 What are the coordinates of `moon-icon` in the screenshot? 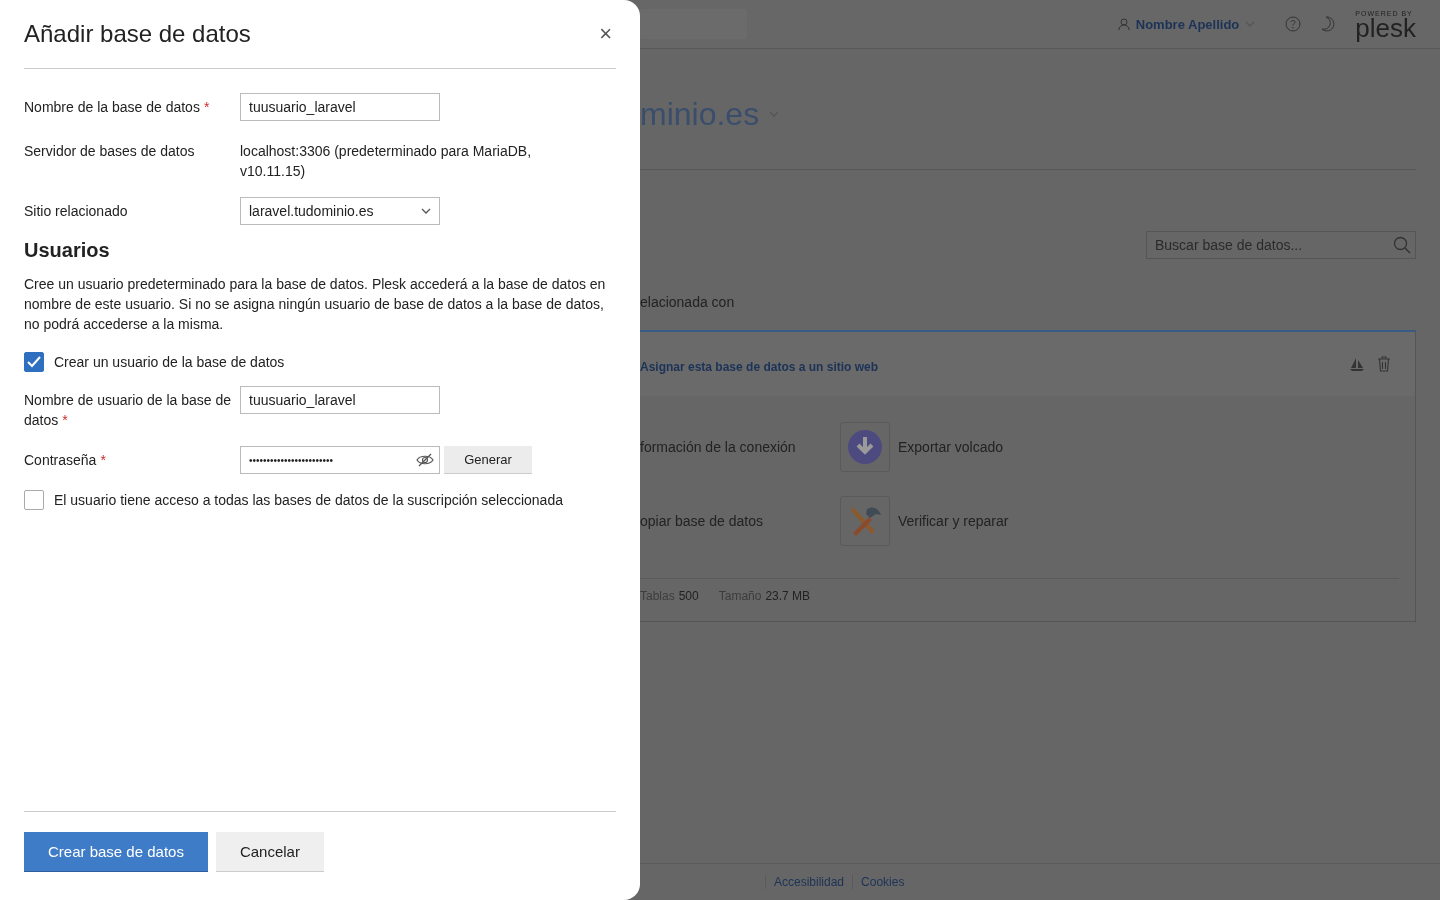 It's located at (1328, 24).